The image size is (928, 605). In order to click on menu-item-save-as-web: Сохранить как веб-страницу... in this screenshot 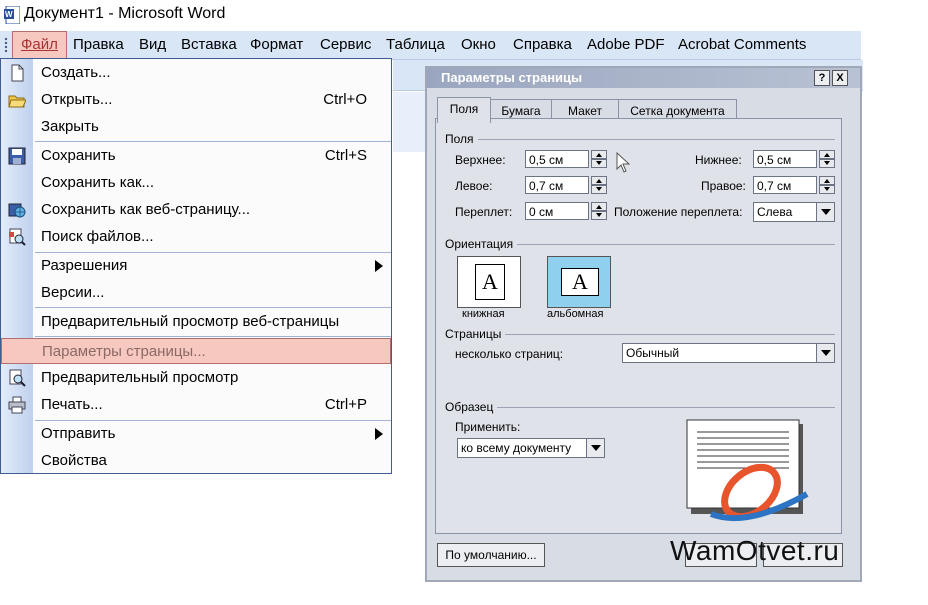, I will do `click(196, 210)`.